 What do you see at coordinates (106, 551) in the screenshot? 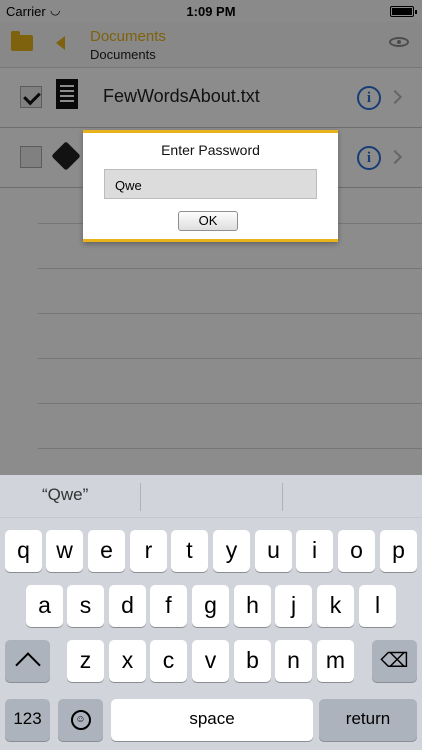
I see `key-e: e` at bounding box center [106, 551].